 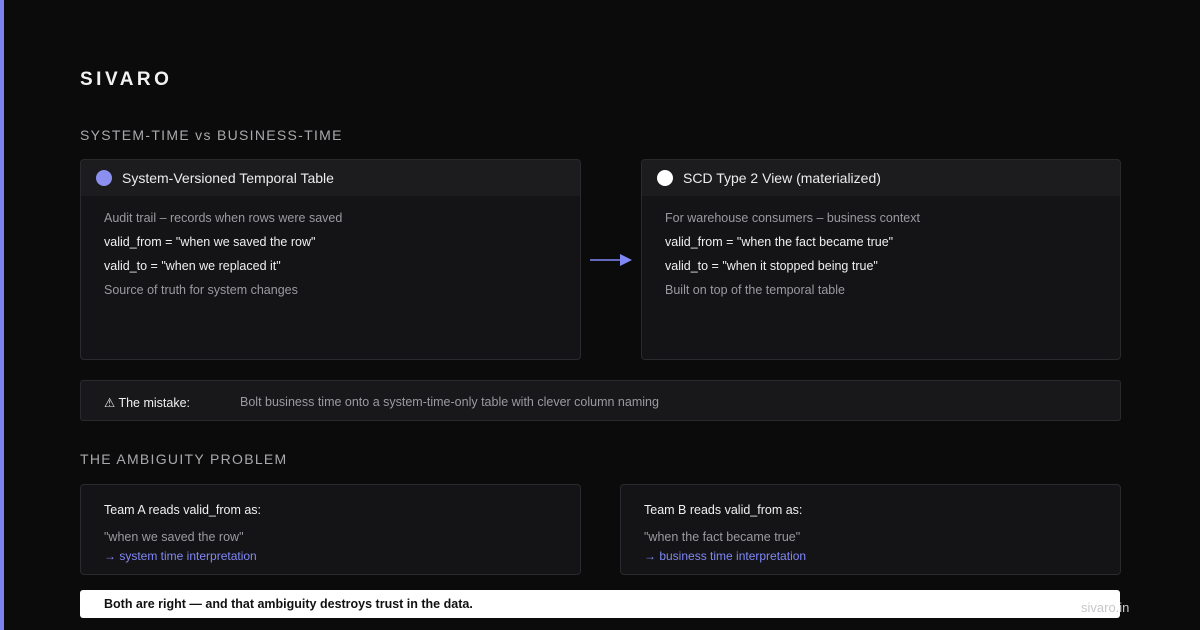 I want to click on footer-url: sivaro.in, so click(x=1105, y=607).